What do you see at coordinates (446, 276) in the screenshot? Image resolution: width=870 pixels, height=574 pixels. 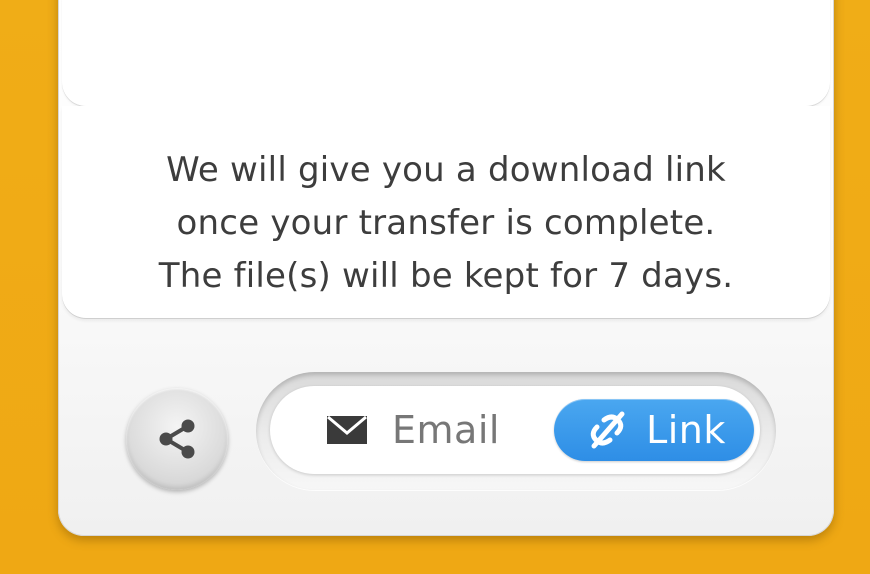 I see `info-line-3: The file(s) will be kept for 7 days.` at bounding box center [446, 276].